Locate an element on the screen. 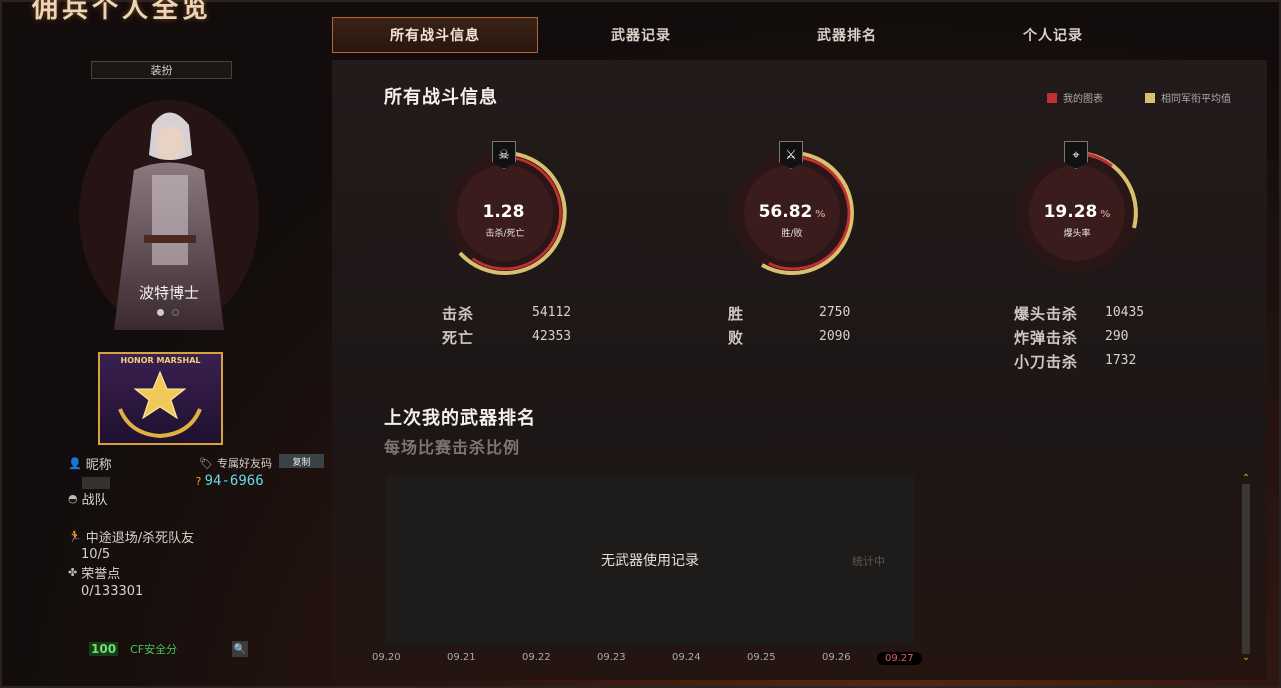 The height and width of the screenshot is (688, 1281). tab-weapon-records: 武器记录 is located at coordinates (641, 35).